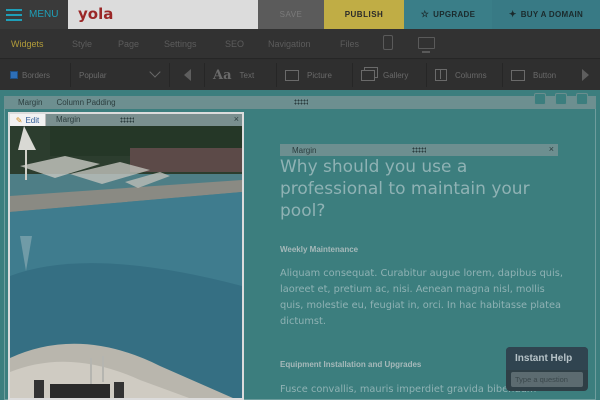 Image resolution: width=600 pixels, height=400 pixels. I want to click on move-icon, so click(561, 99).